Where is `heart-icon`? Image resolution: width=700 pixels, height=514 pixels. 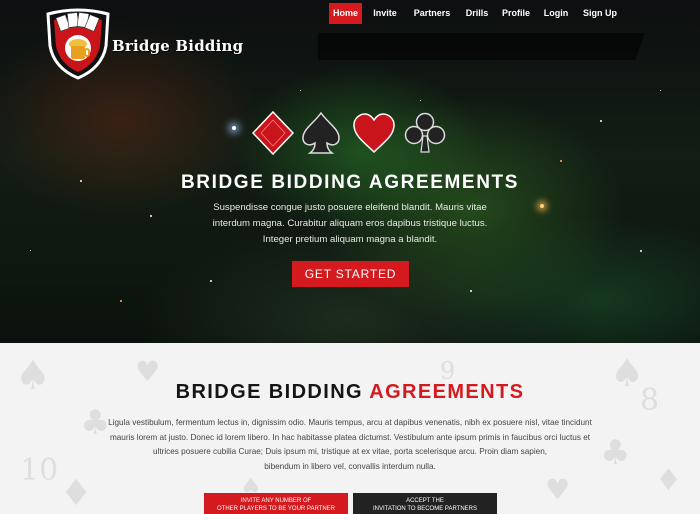 heart-icon is located at coordinates (374, 133).